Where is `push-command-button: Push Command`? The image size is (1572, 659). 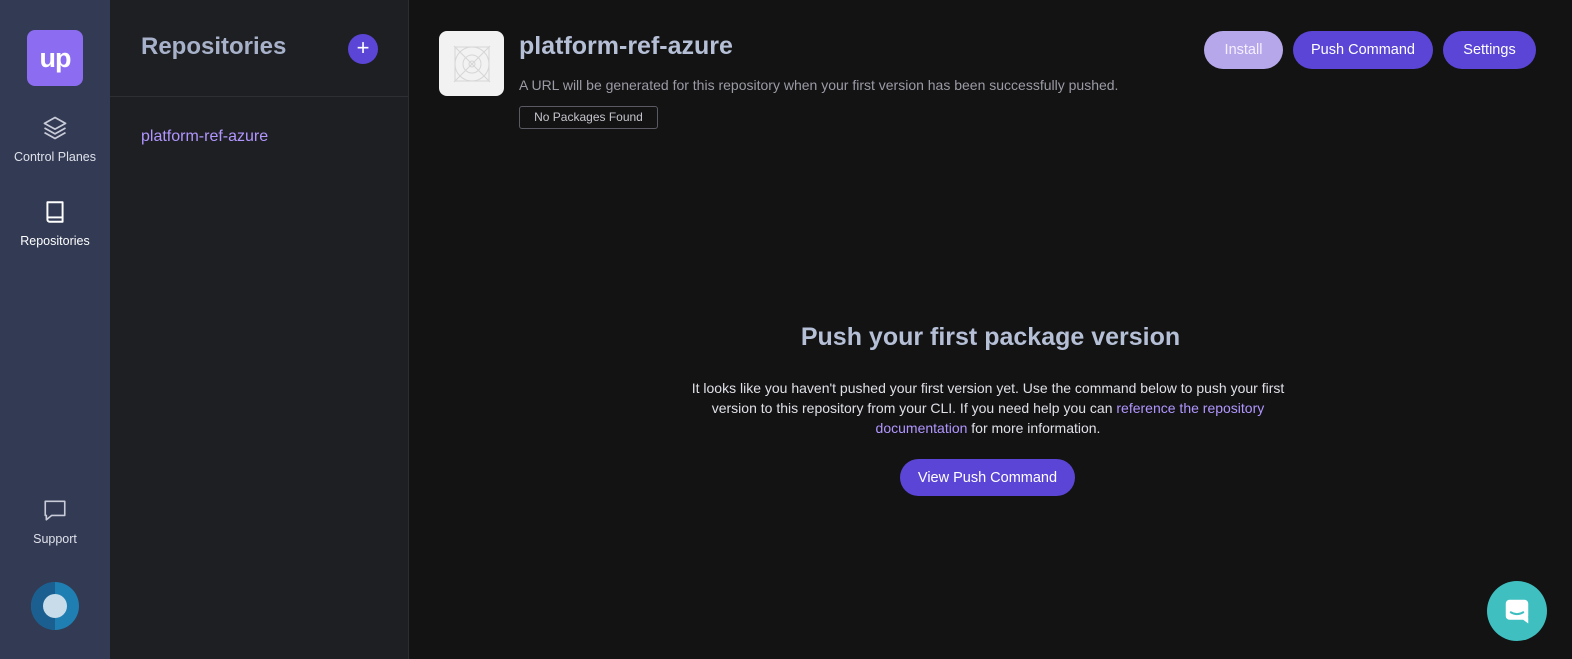
push-command-button: Push Command is located at coordinates (1363, 50).